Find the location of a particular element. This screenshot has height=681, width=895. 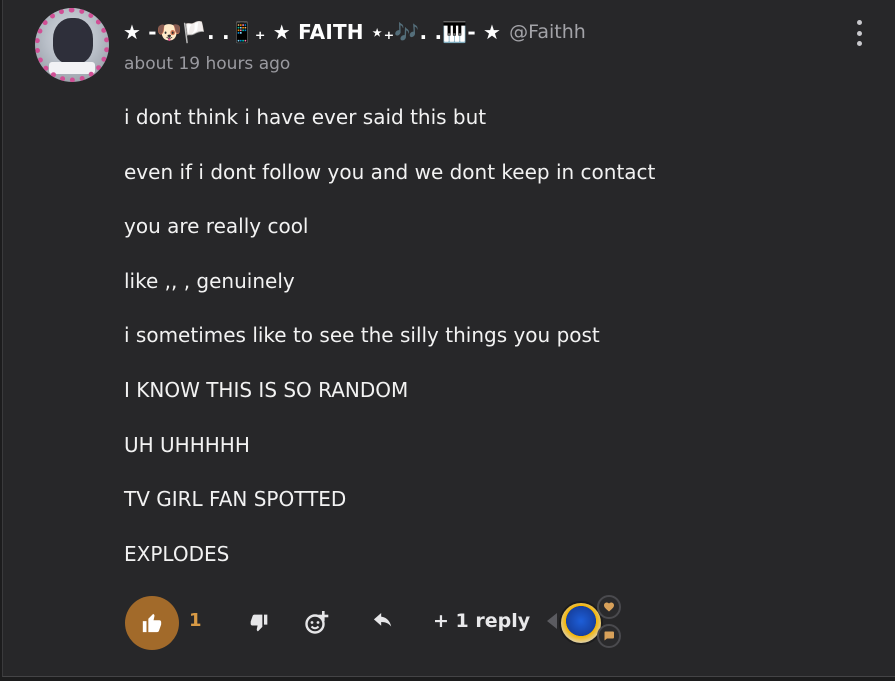

heart-icon is located at coordinates (609, 607).